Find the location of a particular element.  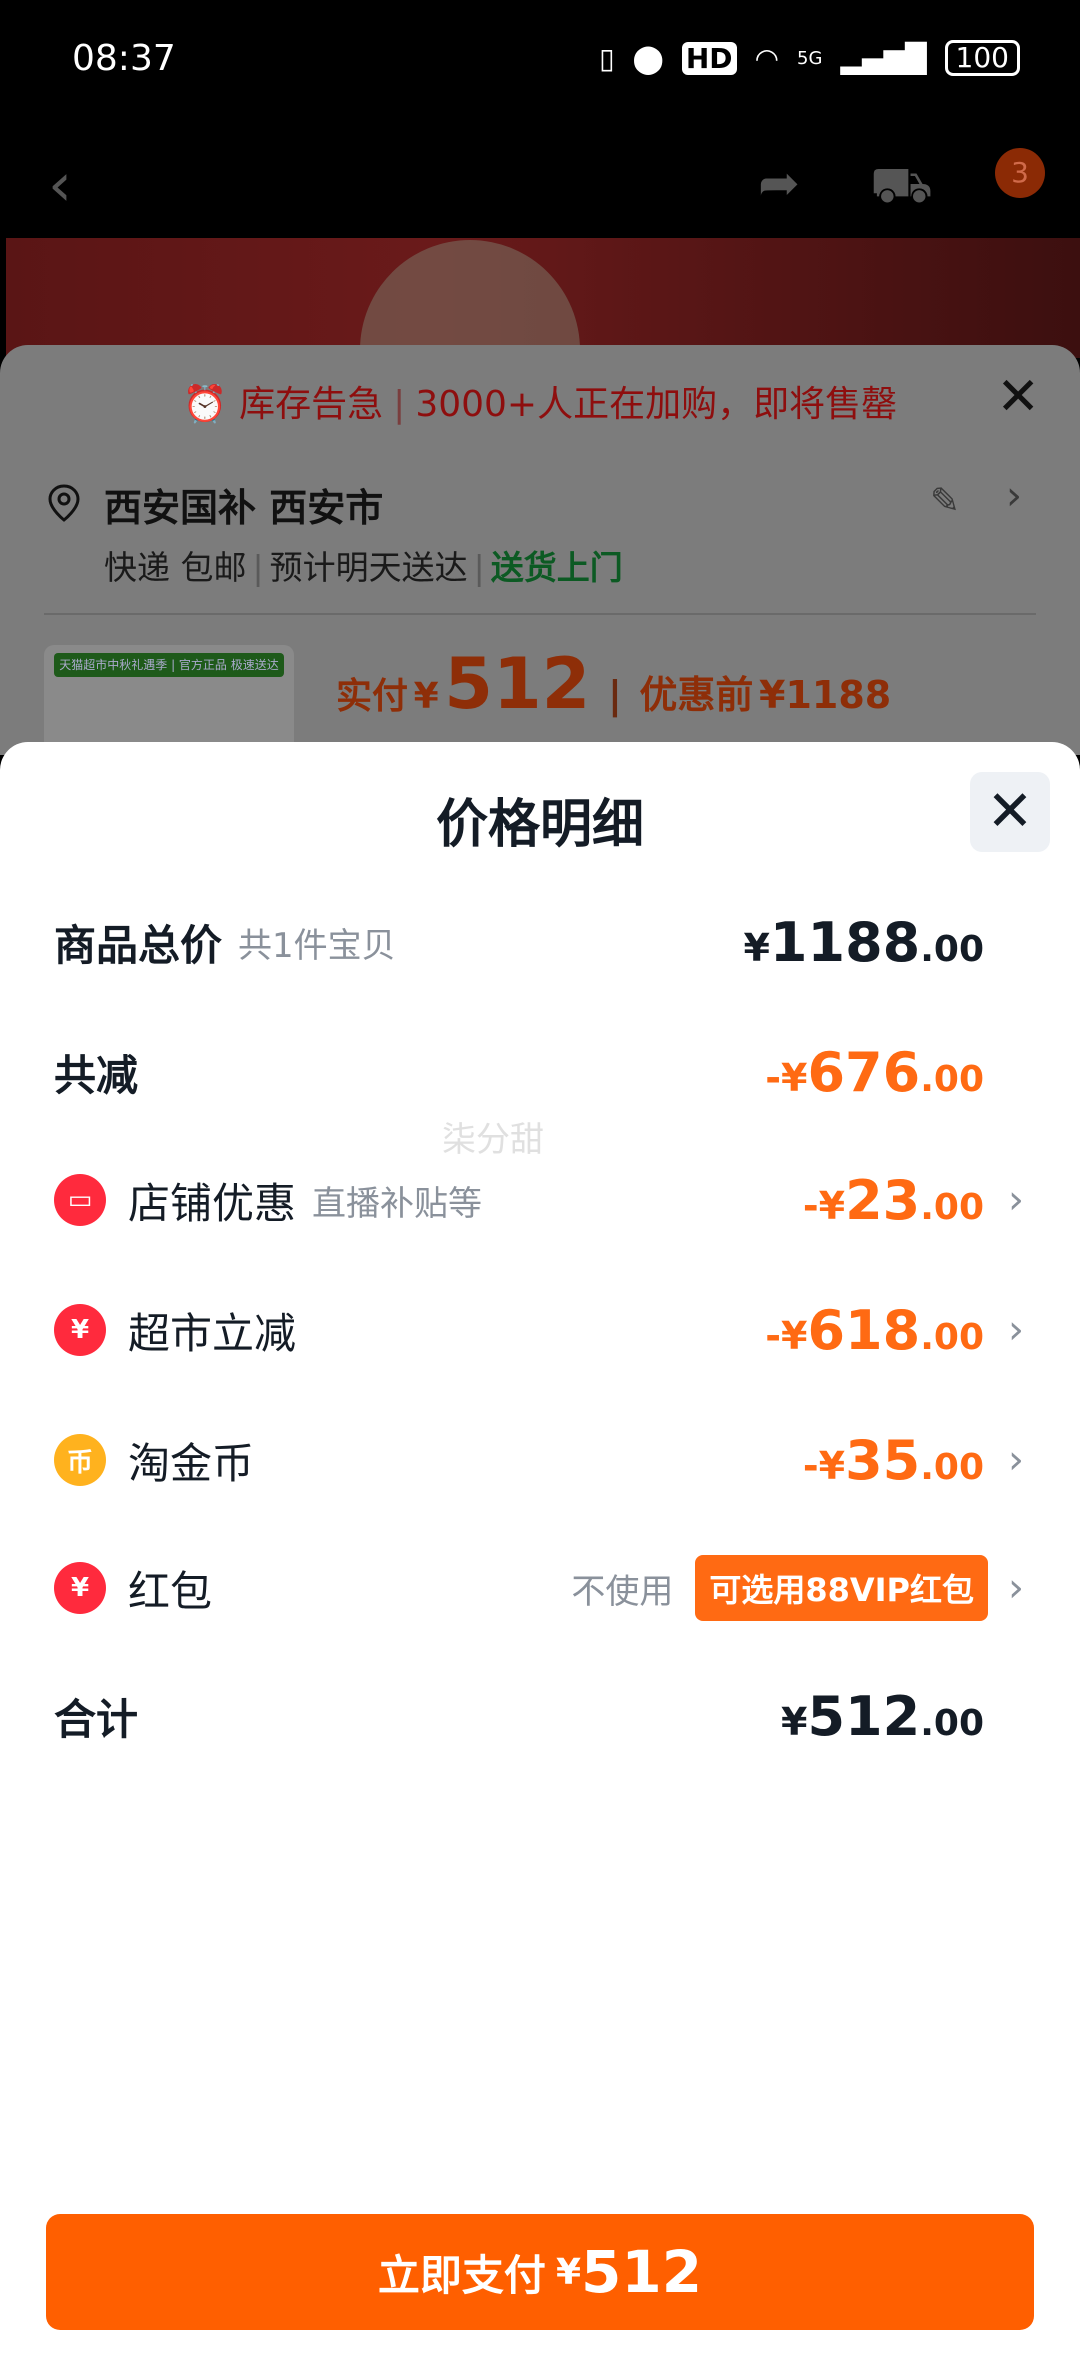

row-coin-discount: 币 淘金币 -¥ 35 .00 › is located at coordinates (567, 1460).